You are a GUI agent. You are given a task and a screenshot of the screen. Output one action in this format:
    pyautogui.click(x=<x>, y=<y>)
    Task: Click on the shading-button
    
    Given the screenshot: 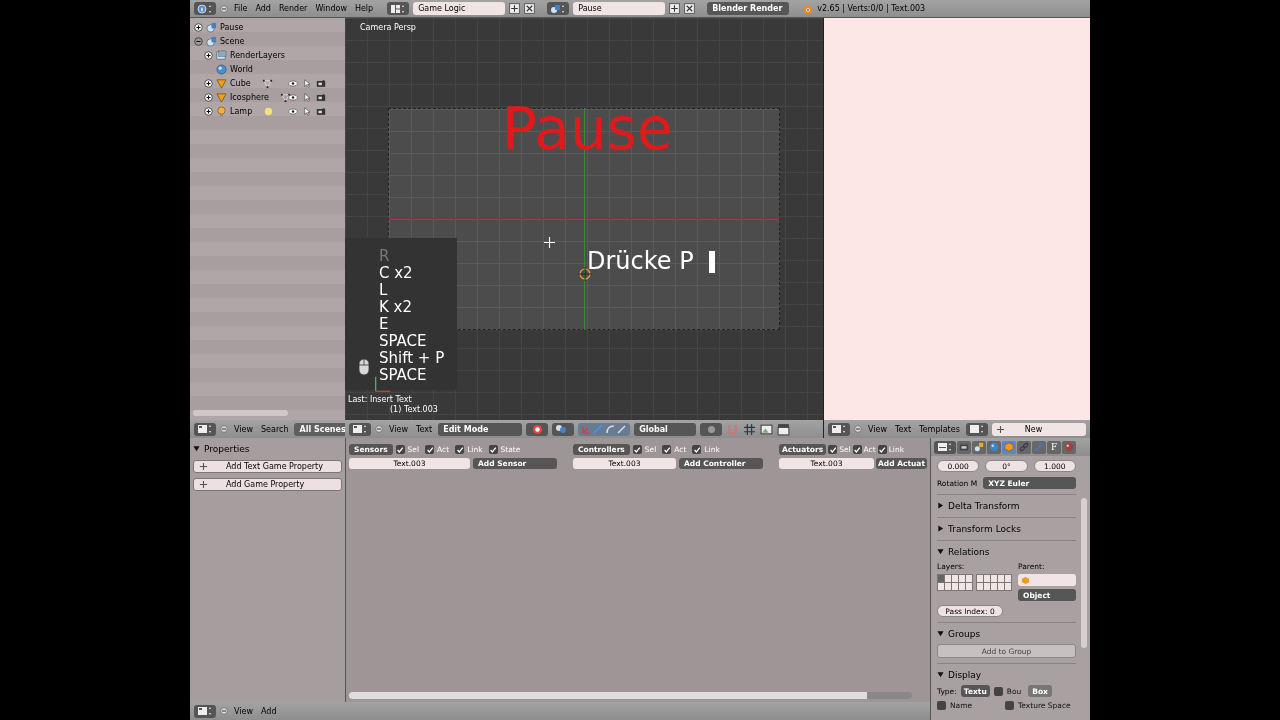 What is the action you would take?
    pyautogui.click(x=563, y=429)
    